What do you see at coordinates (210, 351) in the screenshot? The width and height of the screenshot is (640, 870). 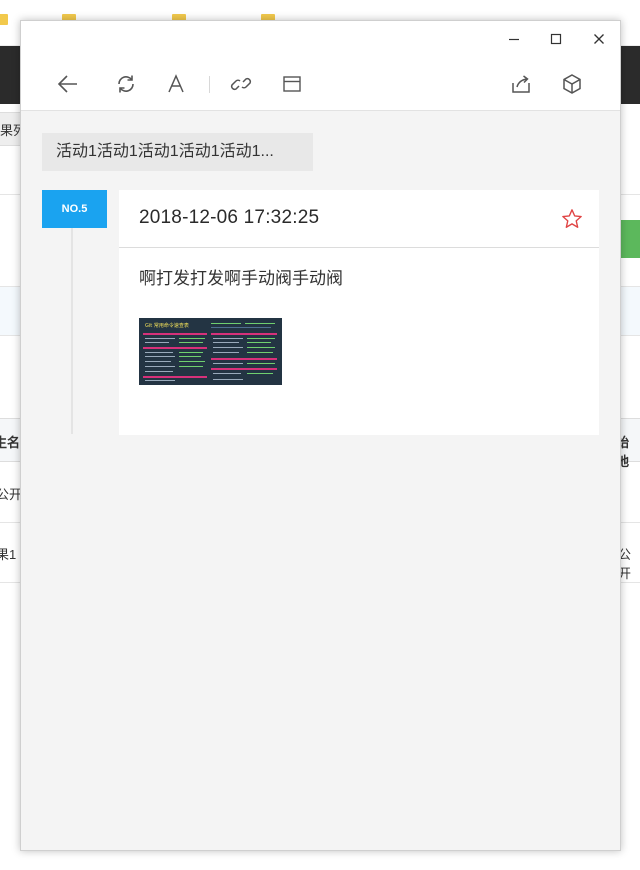 I see `attached-image-thumbnail: Git 常用命令速查表` at bounding box center [210, 351].